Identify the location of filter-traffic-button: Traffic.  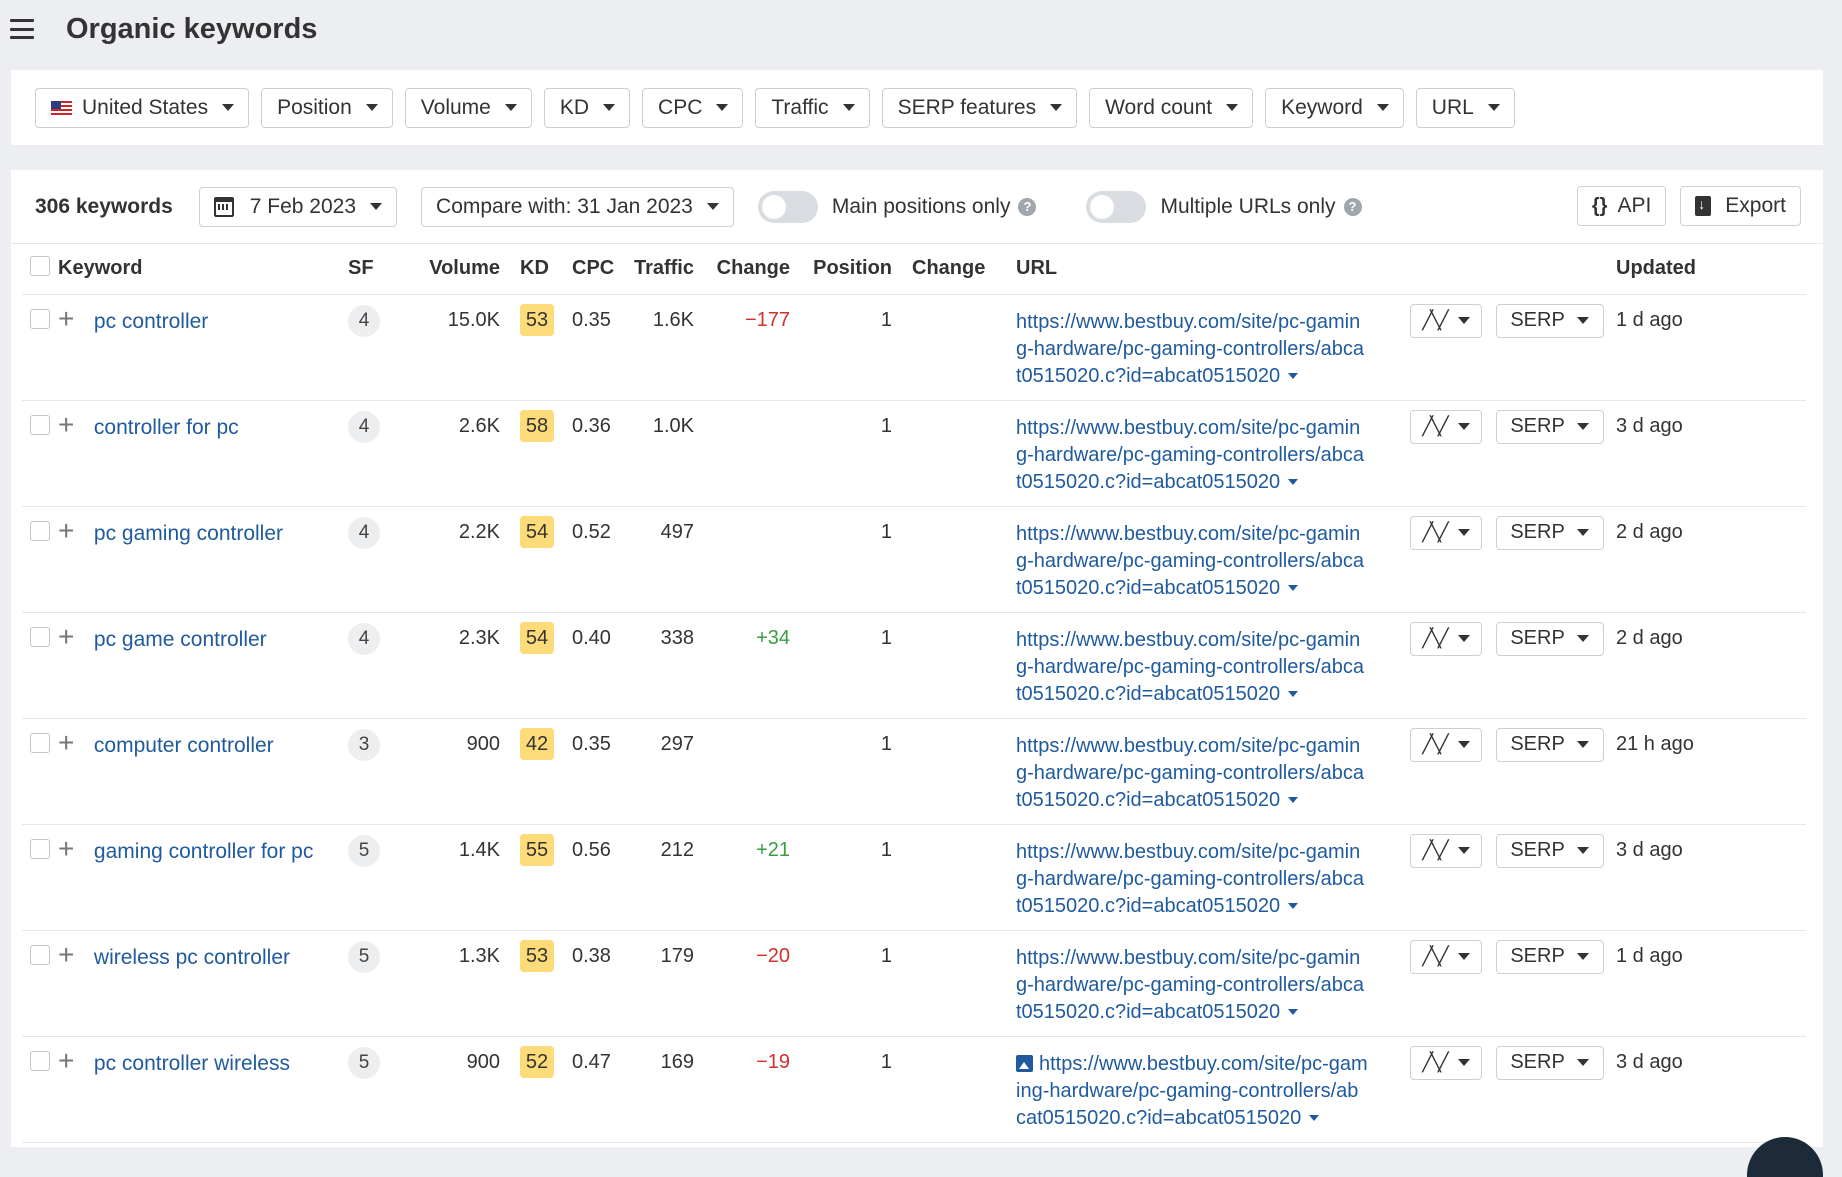
(812, 107).